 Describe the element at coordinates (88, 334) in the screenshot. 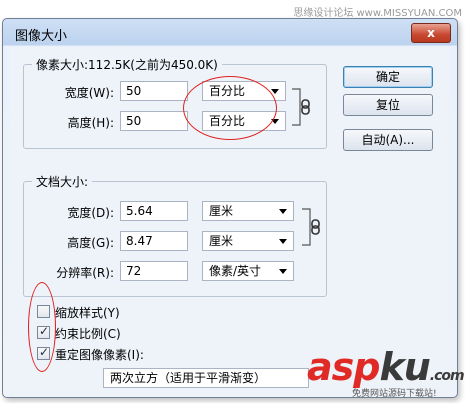

I see `constrain-proportions-label: 约束比例(C)` at that location.